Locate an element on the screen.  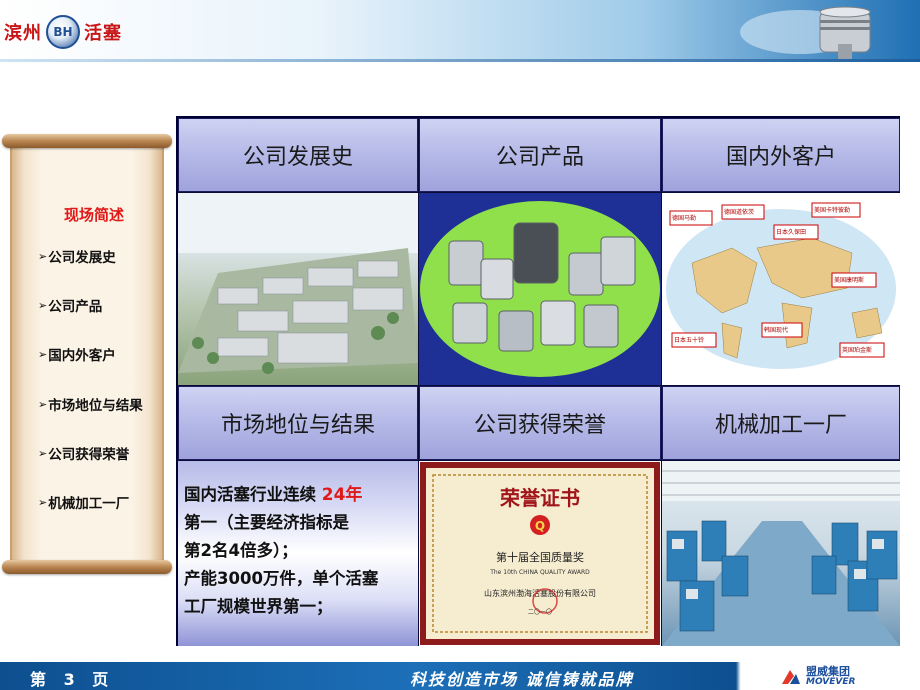
certificate-title: 荣誉证书 is located at coordinates (539, 498).